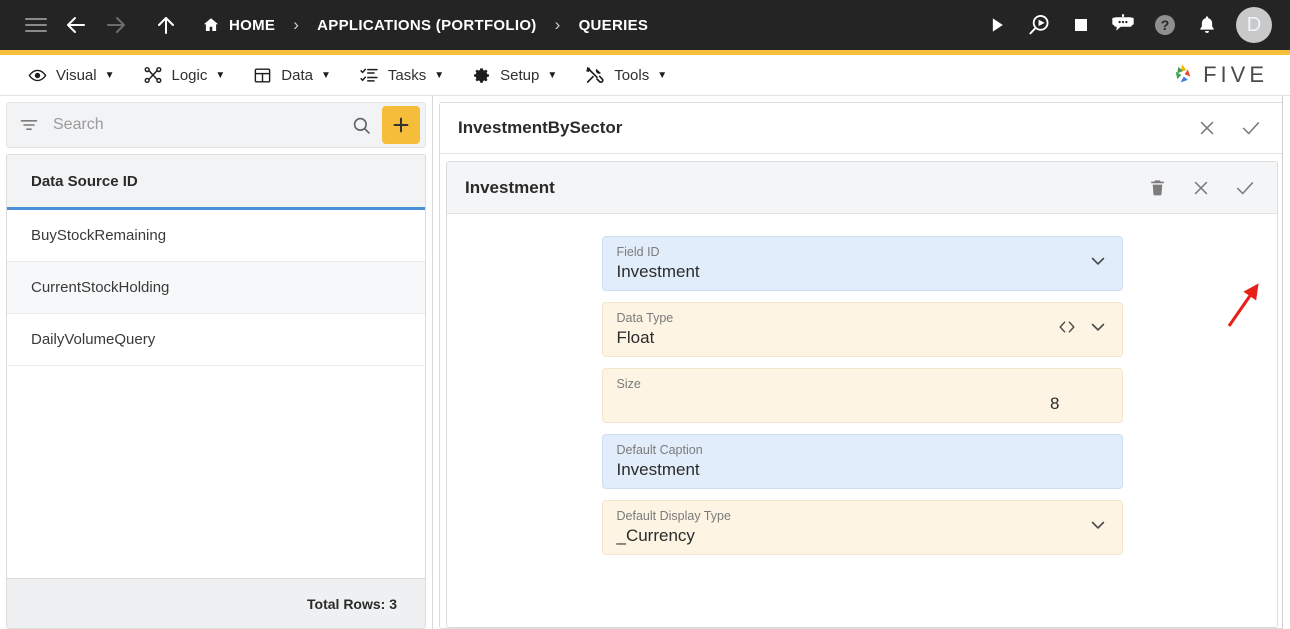 This screenshot has height=629, width=1290. What do you see at coordinates (614, 25) in the screenshot?
I see `breadcrumb-item-queries: QUERIES` at bounding box center [614, 25].